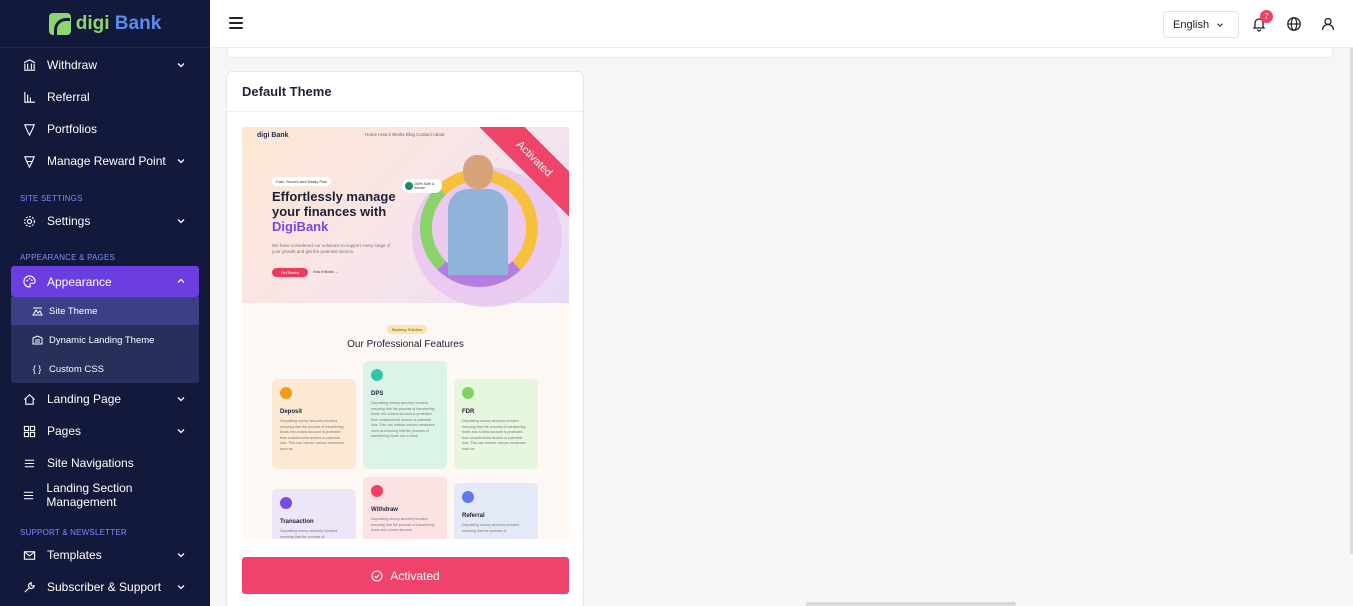 This screenshot has height=606, width=1353. What do you see at coordinates (405, 92) in the screenshot?
I see `theme-card-title: Default Theme` at bounding box center [405, 92].